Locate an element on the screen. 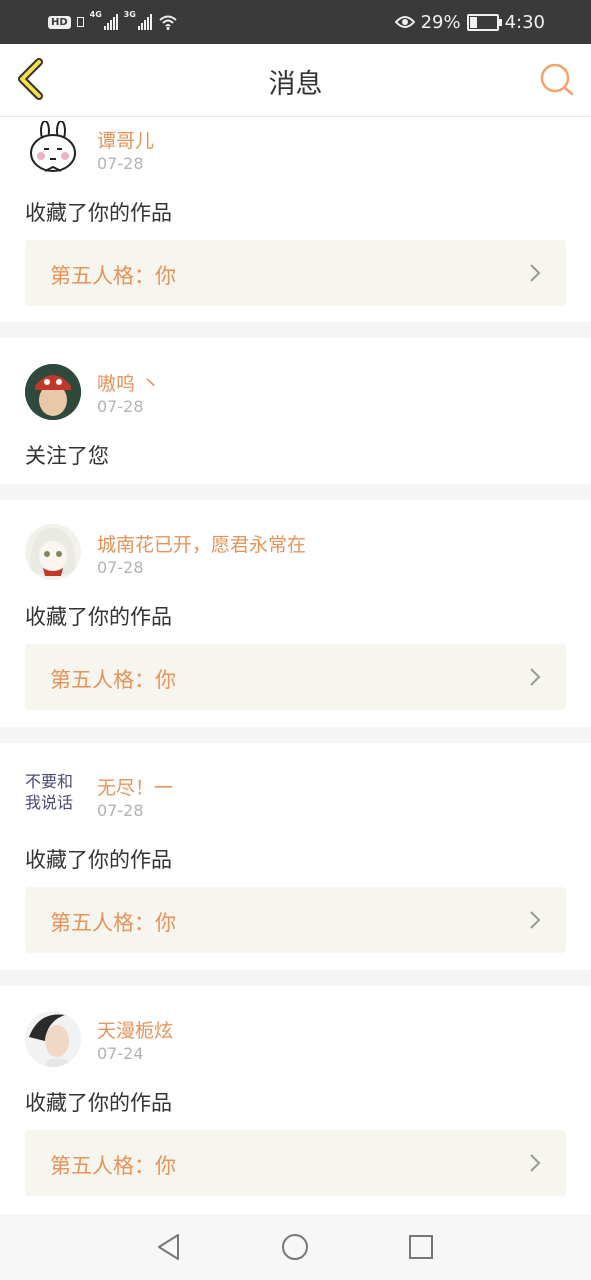 Image resolution: width=591 pixels, height=1280 pixels. circle-home-icon is located at coordinates (295, 1247).